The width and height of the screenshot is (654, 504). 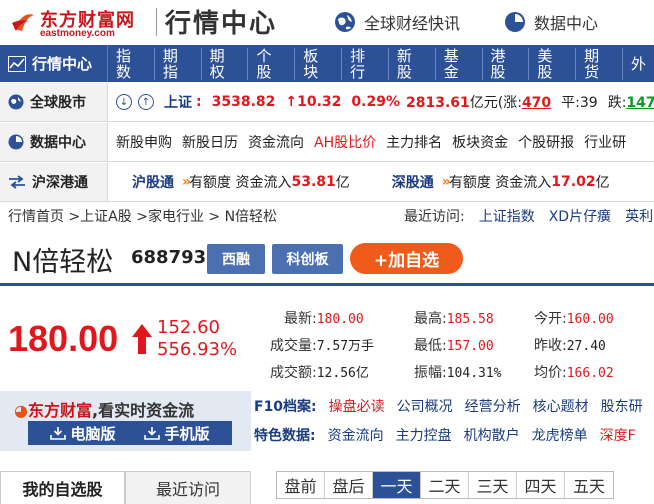 What do you see at coordinates (313, 182) in the screenshot?
I see `sh-connect-value: 53.81` at bounding box center [313, 182].